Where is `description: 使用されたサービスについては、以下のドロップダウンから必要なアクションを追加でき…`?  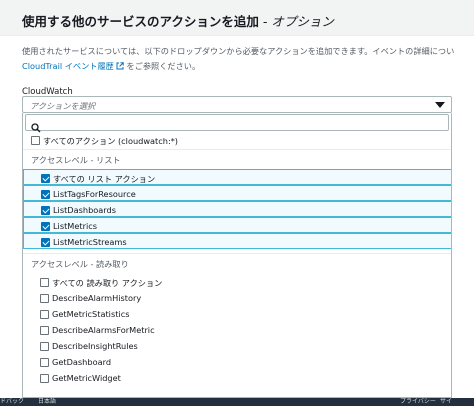
description: 使用されたサービスについては、以下のドロップダウンから必要なアクションを追加でき… is located at coordinates (242, 59).